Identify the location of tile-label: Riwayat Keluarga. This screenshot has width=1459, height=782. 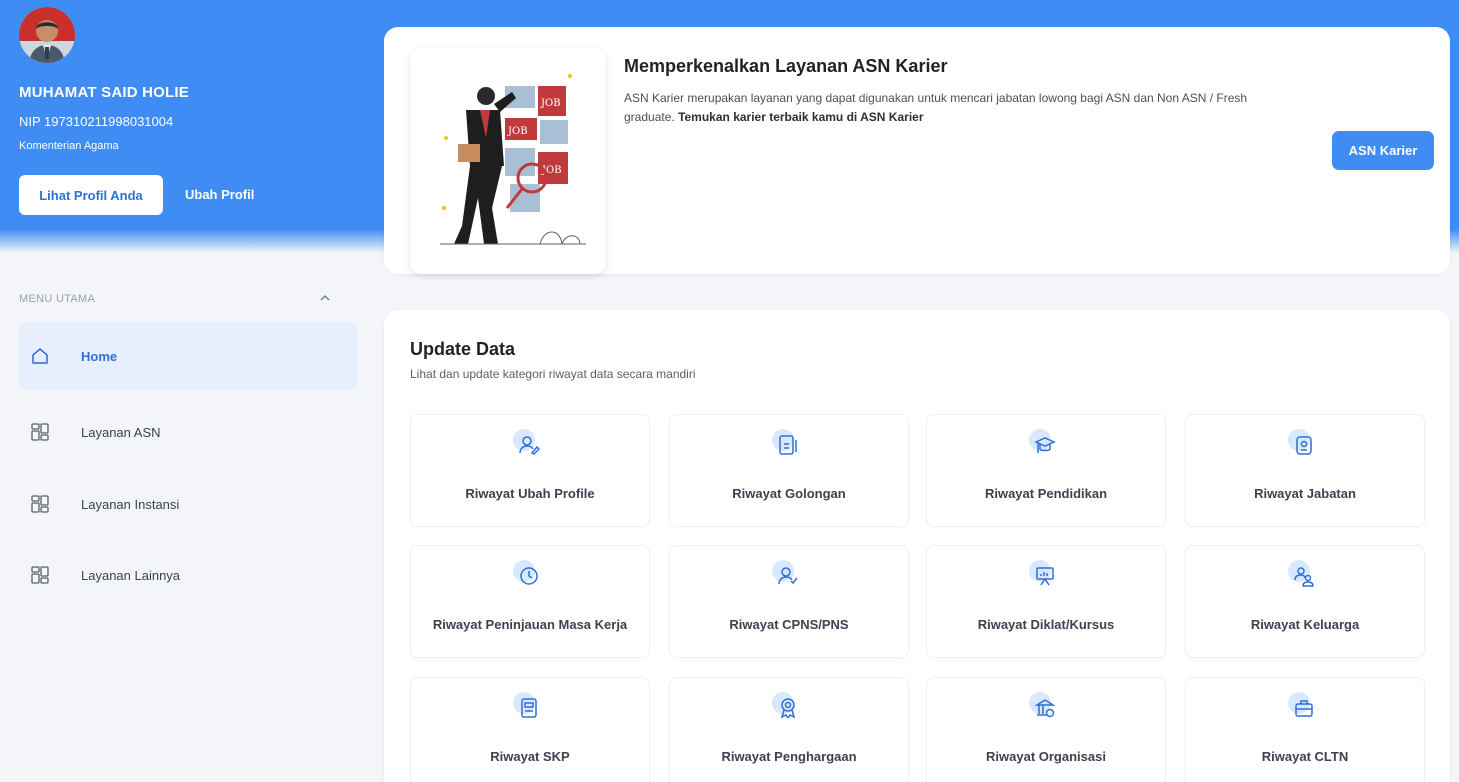
(1305, 624).